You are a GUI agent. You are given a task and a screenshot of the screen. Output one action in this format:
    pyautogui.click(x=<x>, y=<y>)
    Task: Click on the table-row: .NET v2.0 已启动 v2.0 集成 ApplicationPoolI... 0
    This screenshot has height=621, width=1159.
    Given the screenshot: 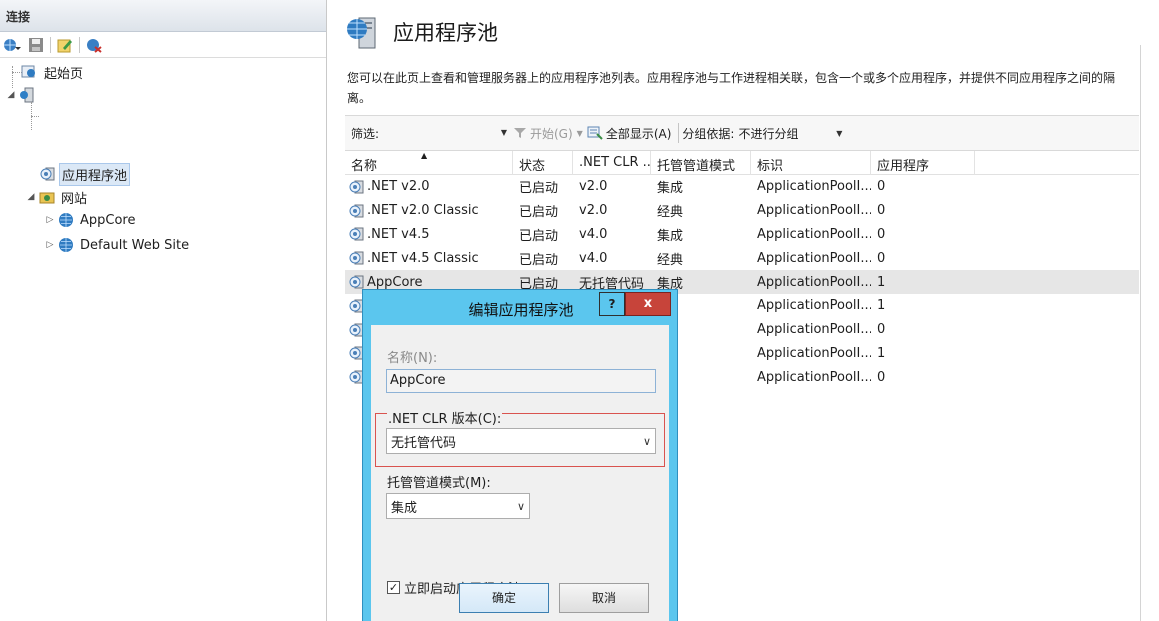 What is the action you would take?
    pyautogui.click(x=742, y=187)
    